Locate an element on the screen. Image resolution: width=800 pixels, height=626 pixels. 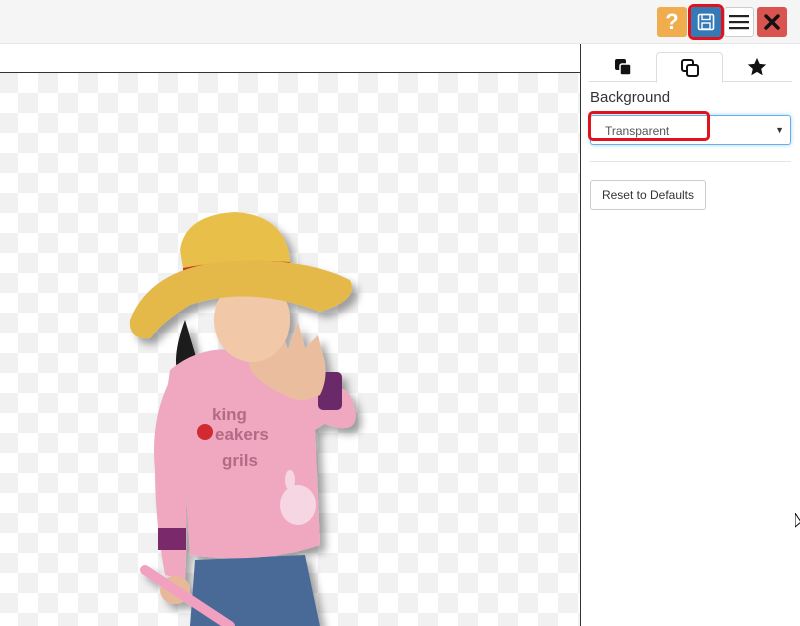
background-label: Background is located at coordinates (630, 97).